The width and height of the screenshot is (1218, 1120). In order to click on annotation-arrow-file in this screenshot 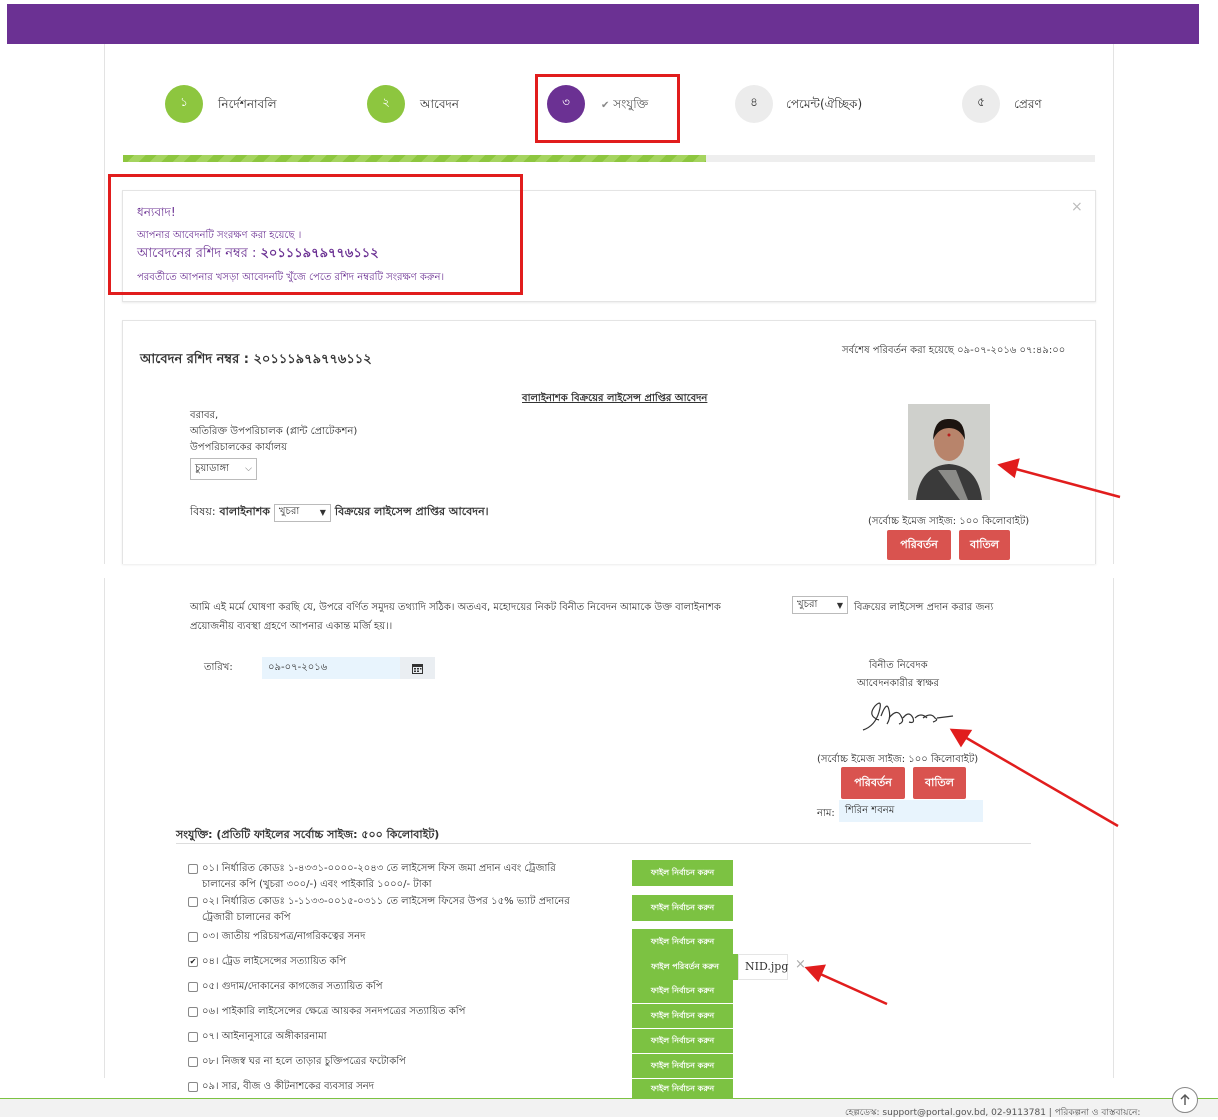, I will do `click(852, 988)`.